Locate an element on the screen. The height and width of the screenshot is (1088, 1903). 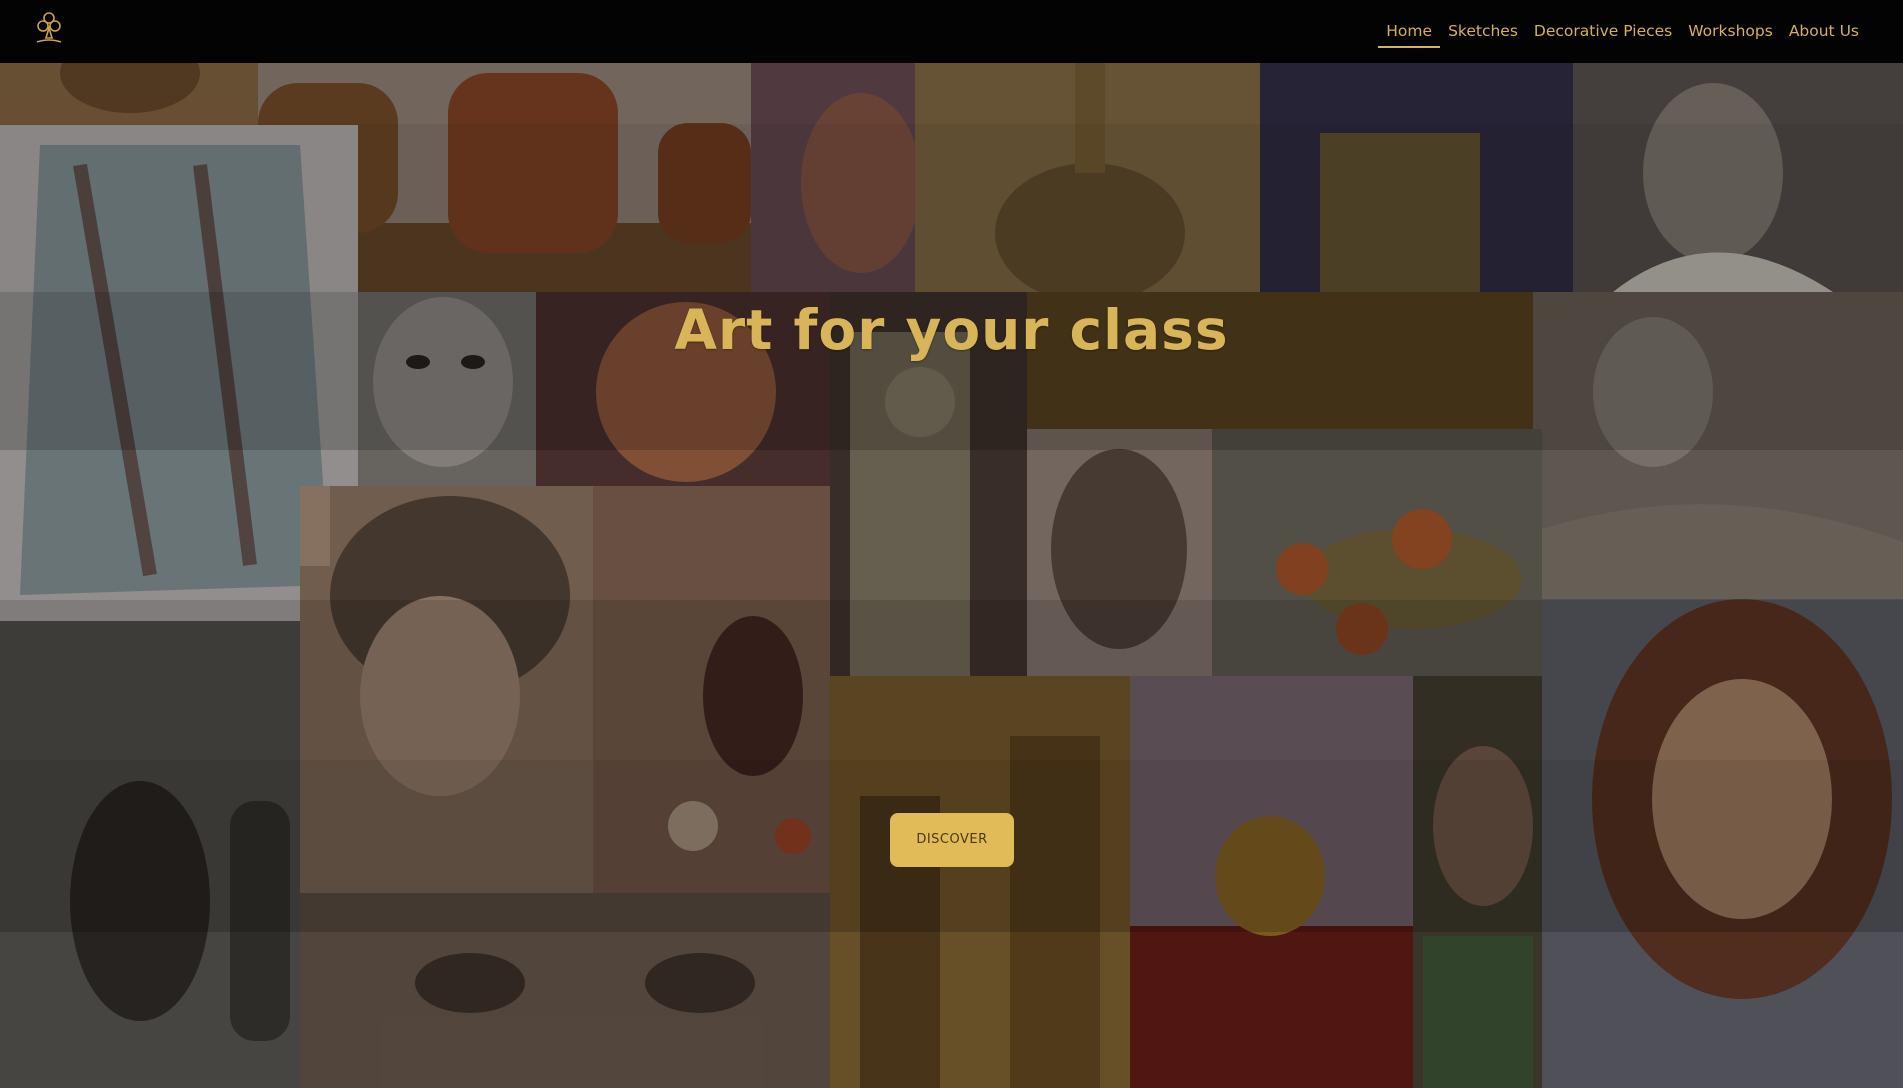
artwork-tile-glass-vase is located at coordinates (1087, 177).